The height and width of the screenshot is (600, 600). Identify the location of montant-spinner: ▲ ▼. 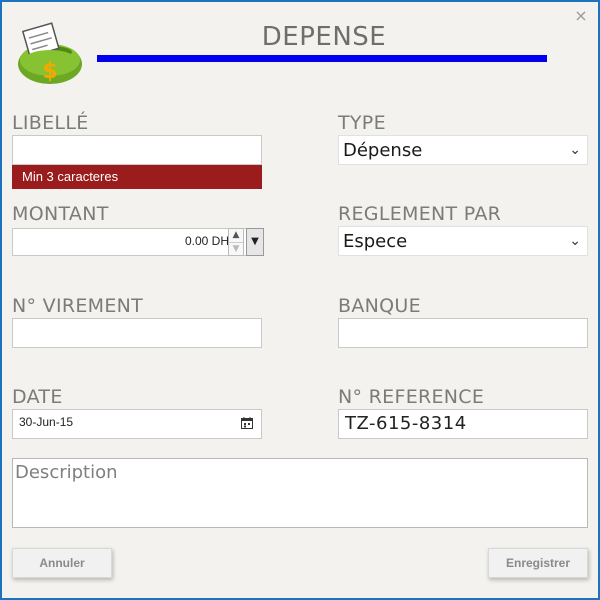
(236, 242).